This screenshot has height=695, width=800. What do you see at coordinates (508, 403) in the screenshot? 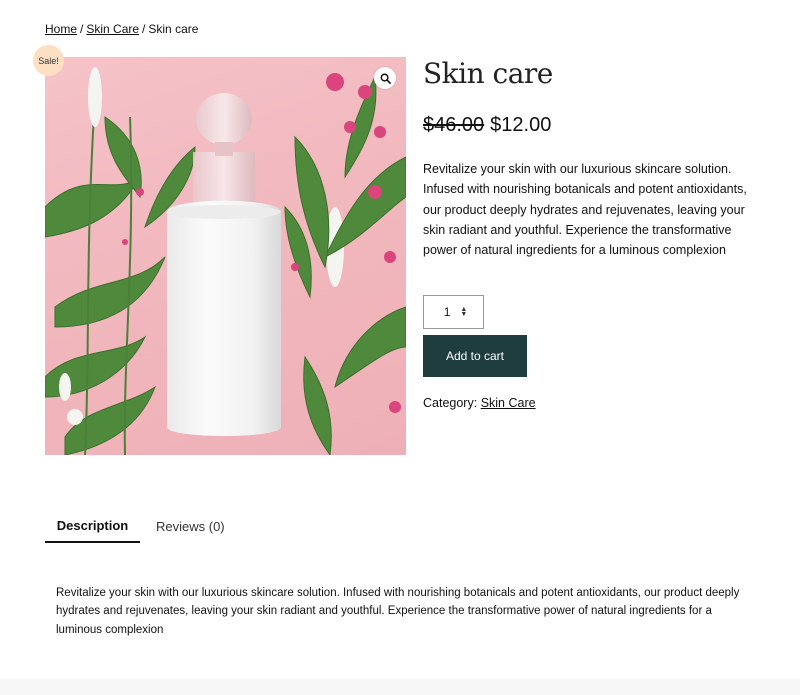
I see `category-link: Skin Care` at bounding box center [508, 403].